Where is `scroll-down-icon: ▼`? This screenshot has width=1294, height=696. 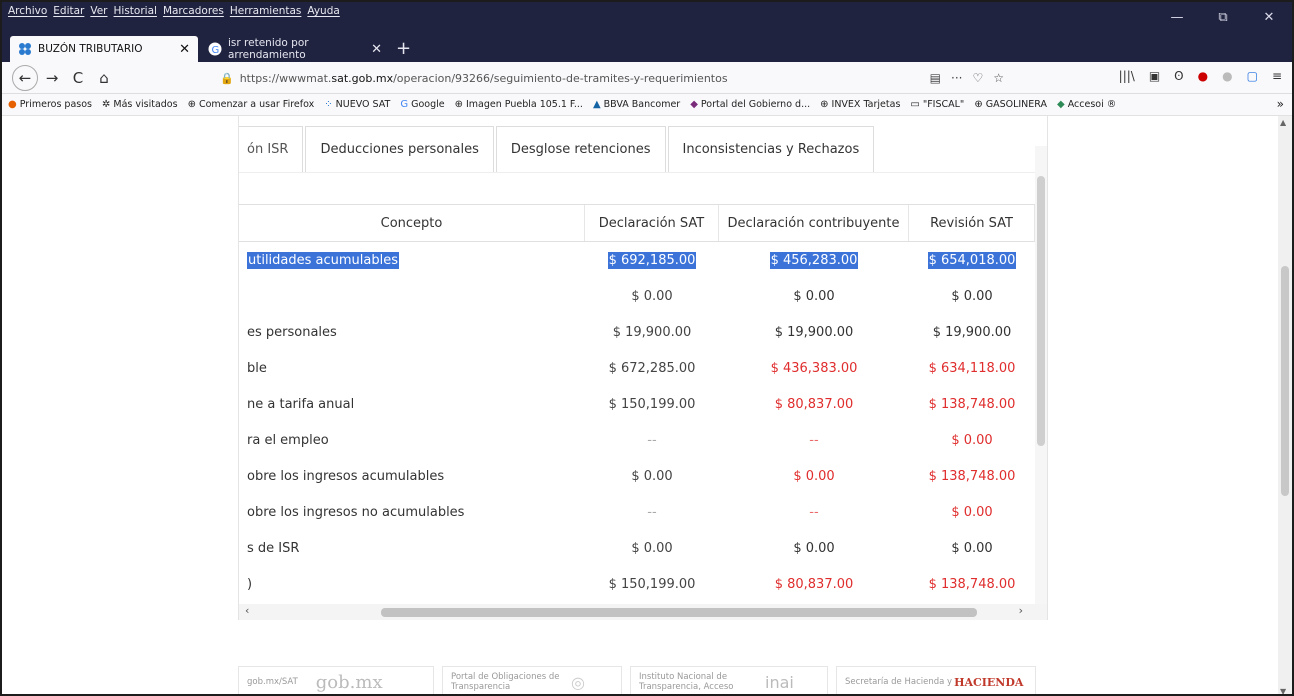 scroll-down-icon: ▼ is located at coordinates (1283, 690).